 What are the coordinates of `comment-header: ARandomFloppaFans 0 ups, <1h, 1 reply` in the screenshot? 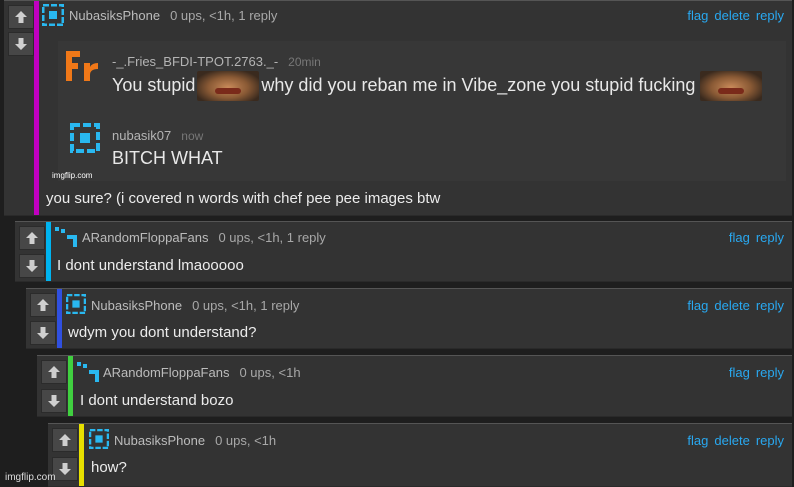 It's located at (204, 237).